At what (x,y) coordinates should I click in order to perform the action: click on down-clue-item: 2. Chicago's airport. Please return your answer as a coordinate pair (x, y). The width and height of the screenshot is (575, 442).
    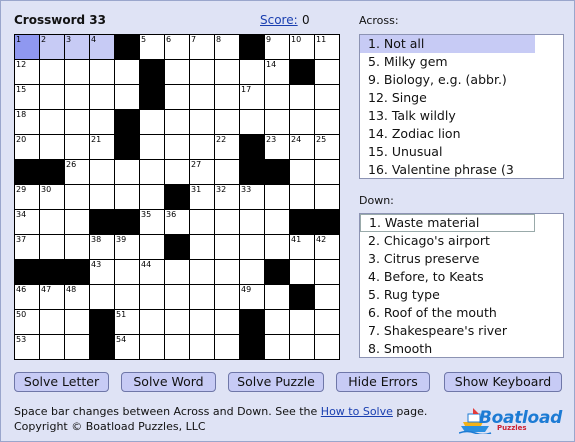
    Looking at the image, I should click on (461, 241).